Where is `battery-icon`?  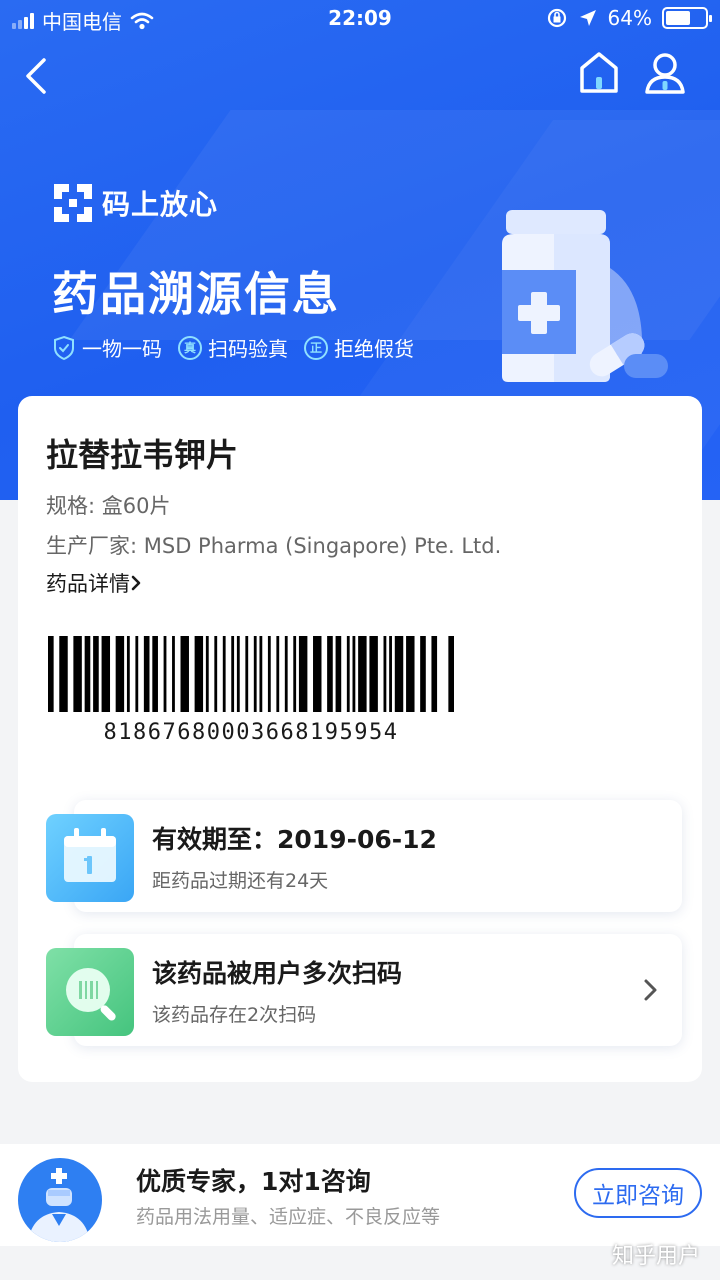 battery-icon is located at coordinates (687, 18).